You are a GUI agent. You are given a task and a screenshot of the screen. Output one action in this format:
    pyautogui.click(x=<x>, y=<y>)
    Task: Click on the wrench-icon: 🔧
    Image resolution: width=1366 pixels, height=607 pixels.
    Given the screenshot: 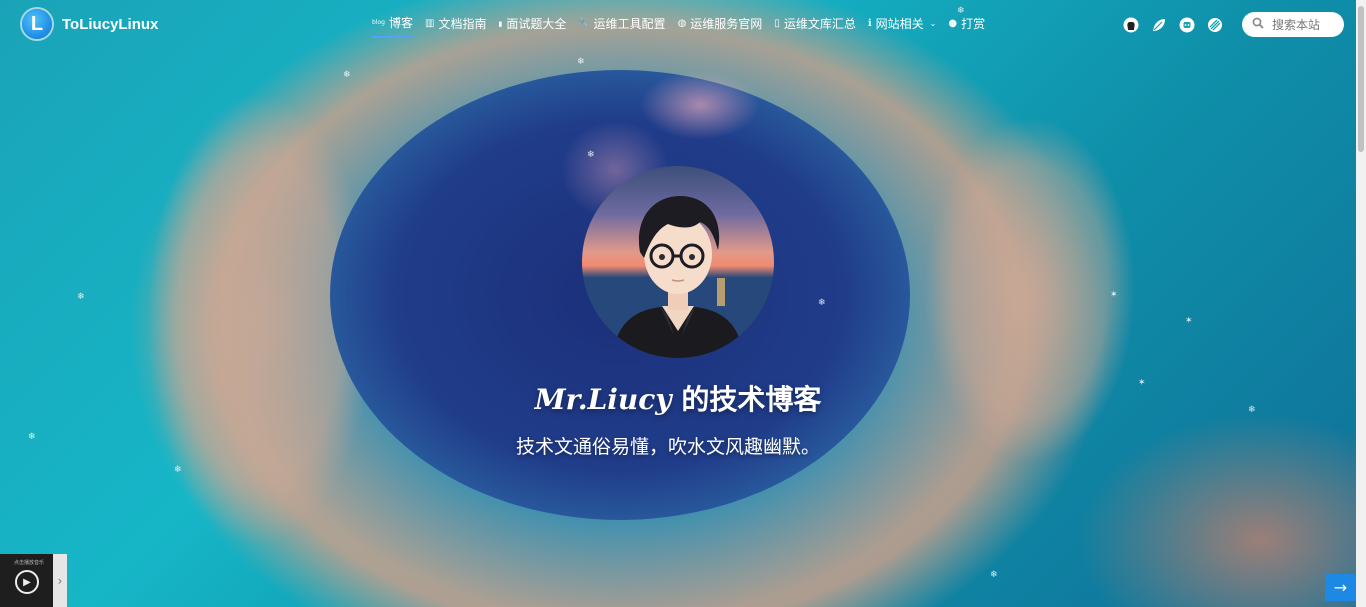 What is the action you would take?
    pyautogui.click(x=584, y=23)
    